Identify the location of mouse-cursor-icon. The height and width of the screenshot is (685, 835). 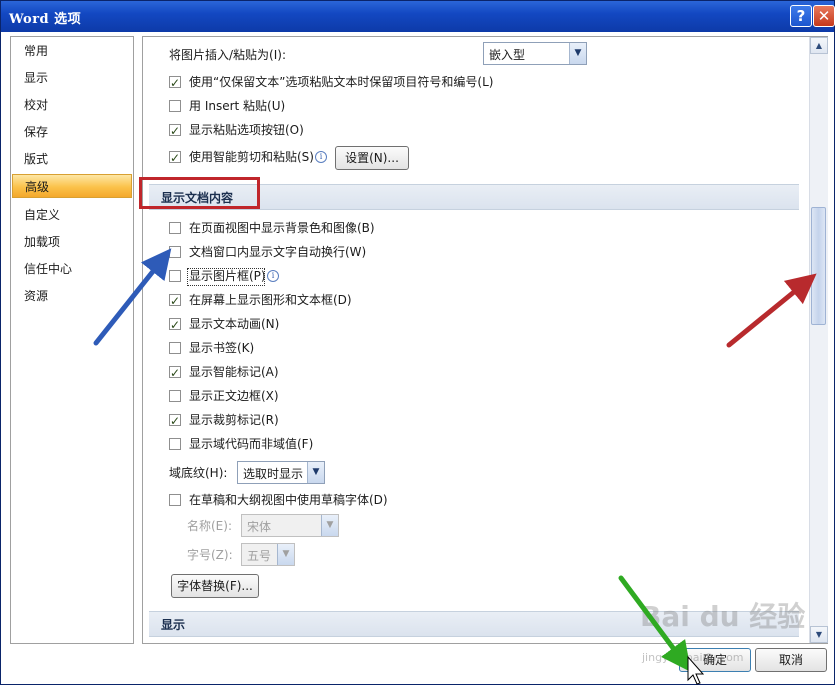
(696, 670).